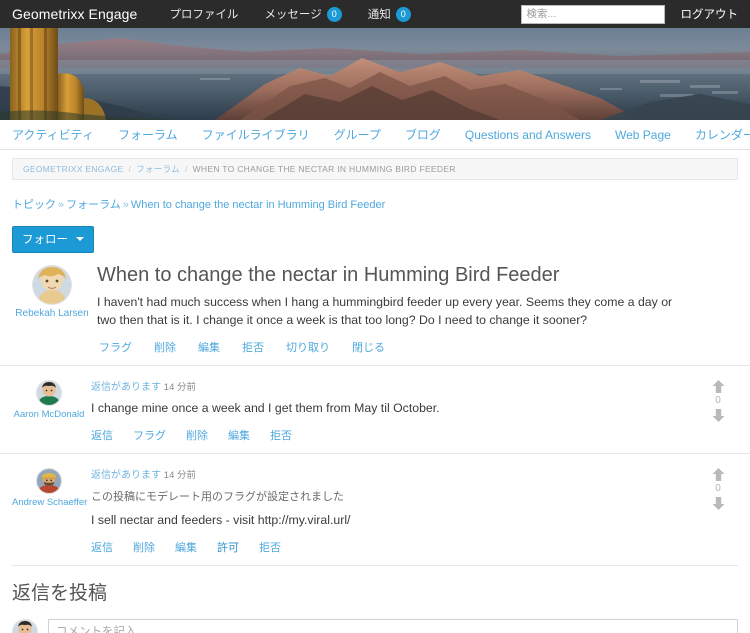 The height and width of the screenshot is (633, 750). Describe the element at coordinates (25, 626) in the screenshot. I see `current-user-avatar` at that location.